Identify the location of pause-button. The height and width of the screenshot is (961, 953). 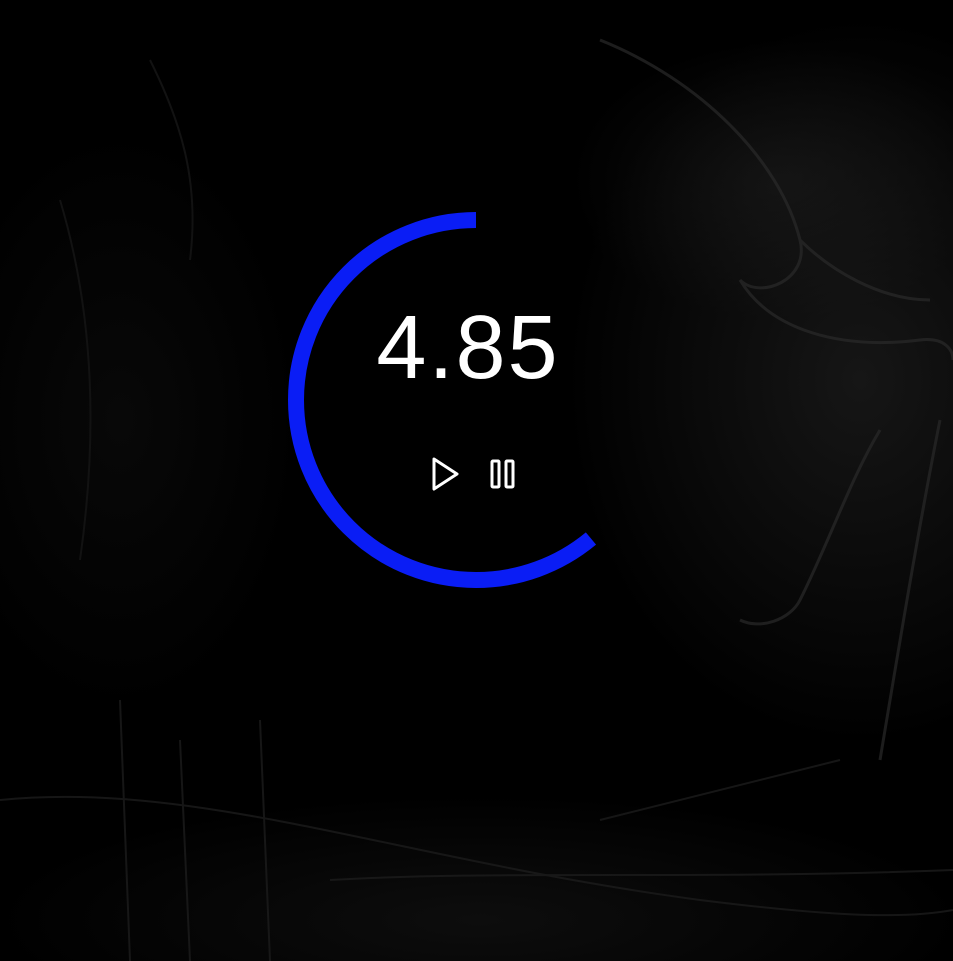
(503, 474).